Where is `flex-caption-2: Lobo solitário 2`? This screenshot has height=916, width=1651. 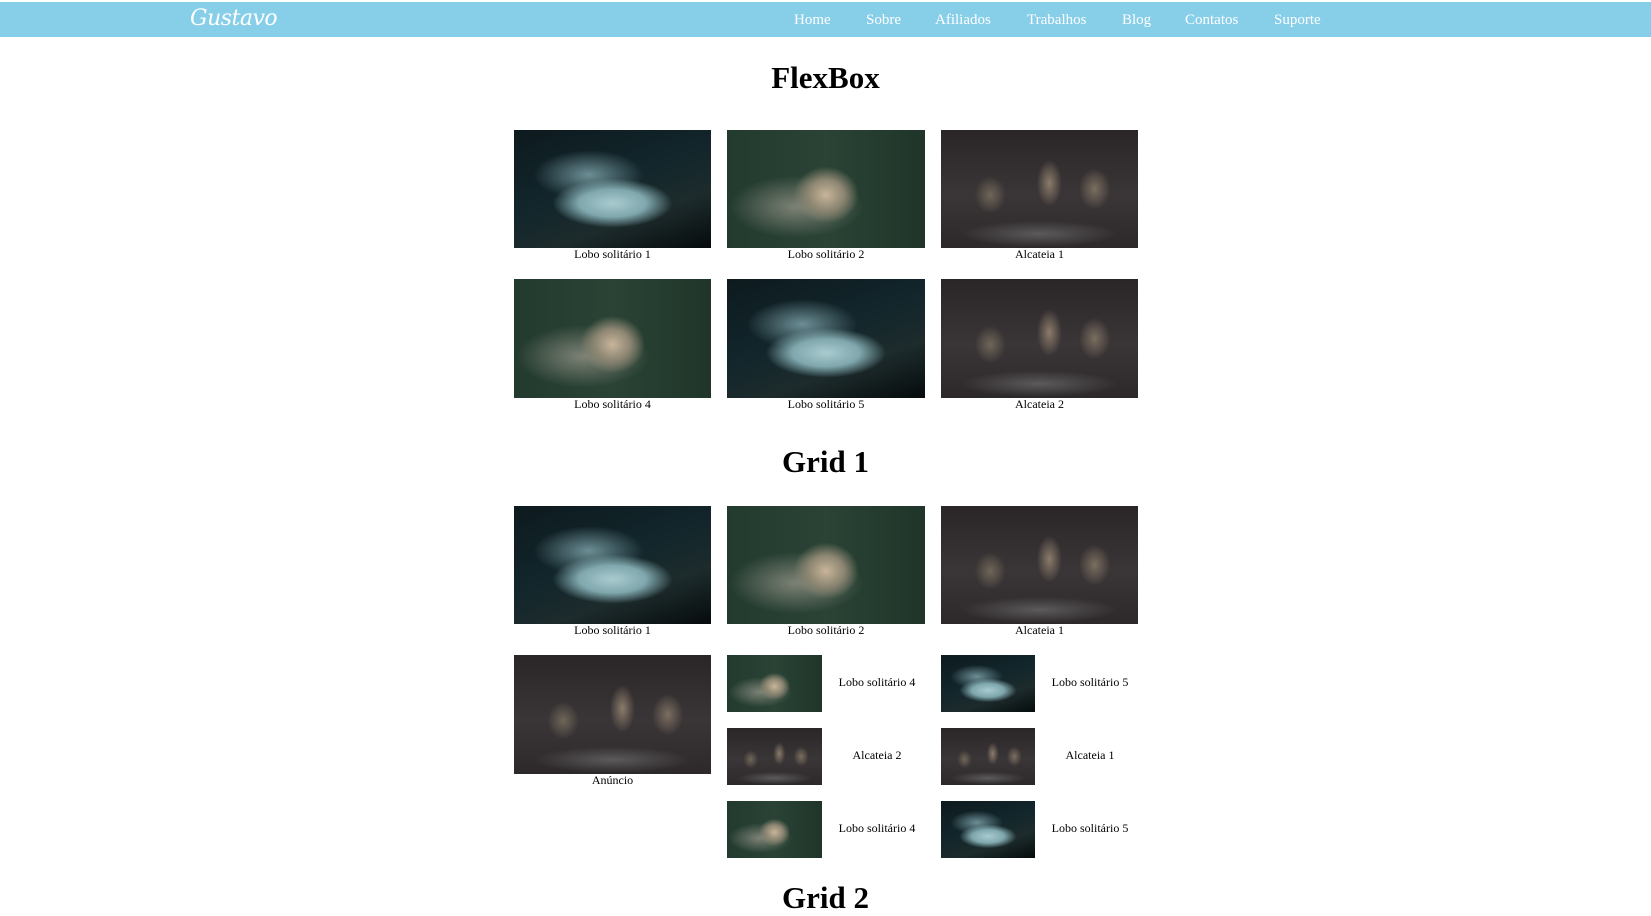
flex-caption-2: Lobo solitário 2 is located at coordinates (826, 254).